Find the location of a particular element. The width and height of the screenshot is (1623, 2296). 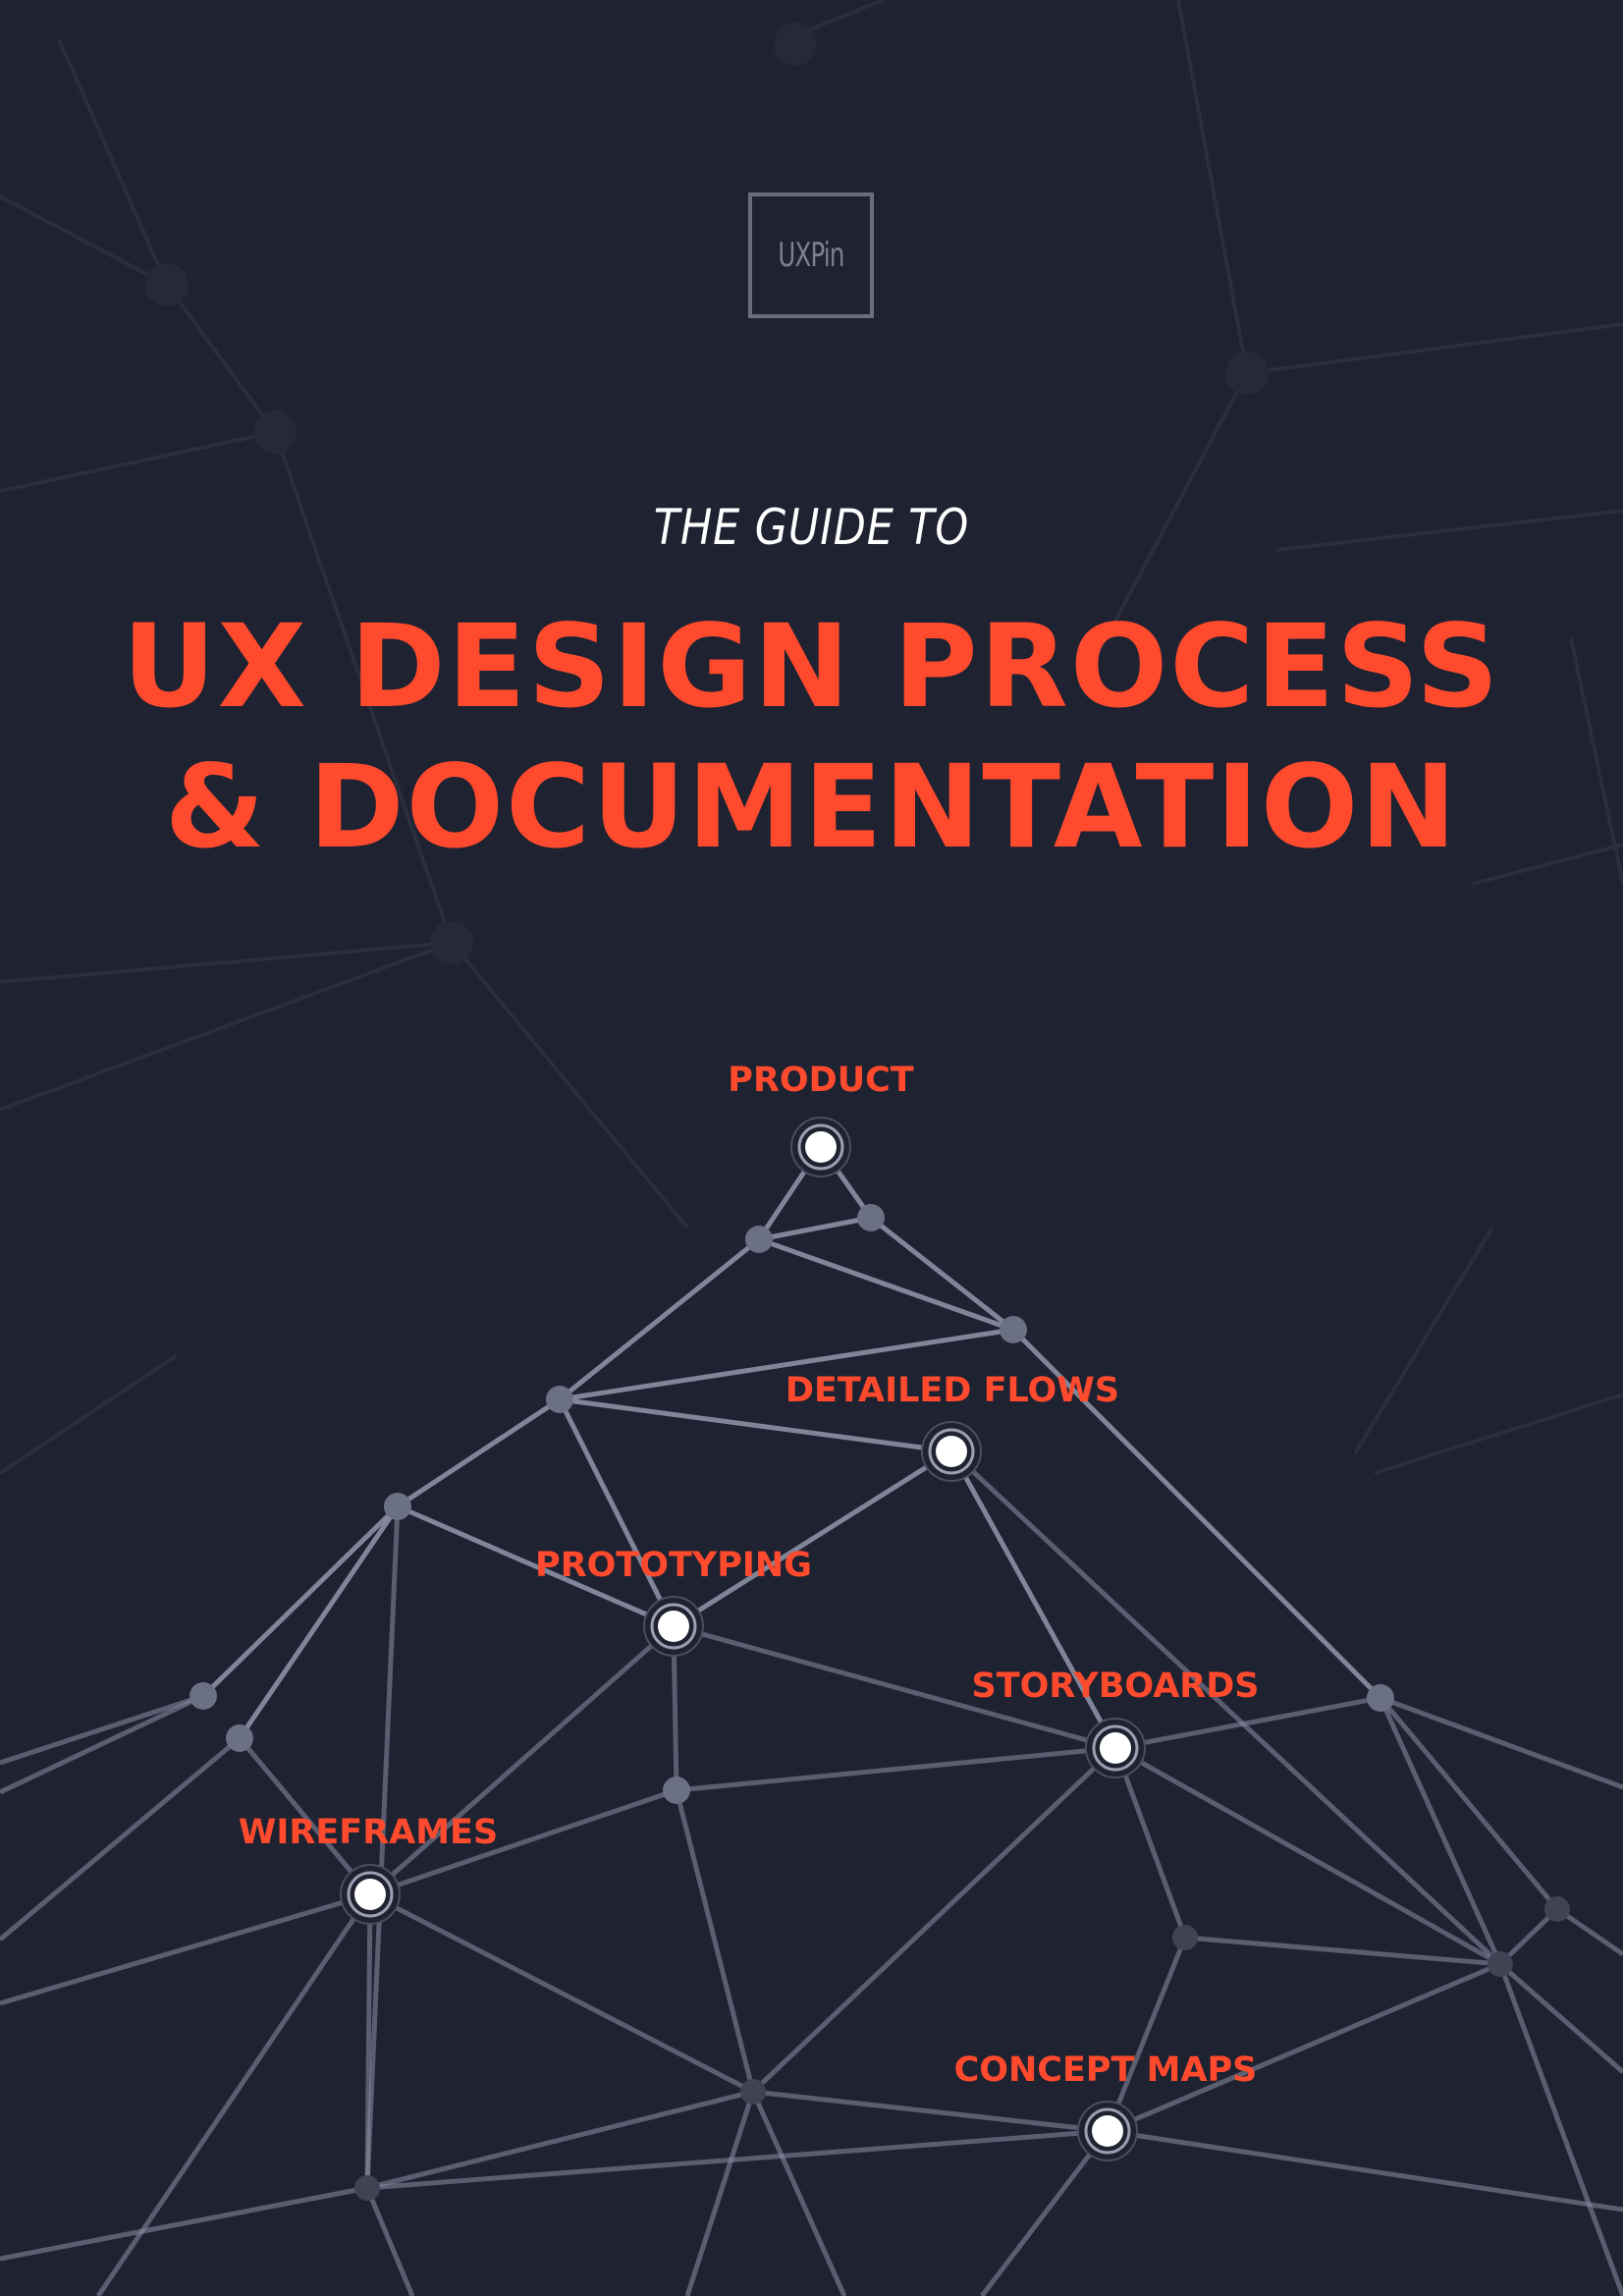

node-f is located at coordinates (203, 1696).